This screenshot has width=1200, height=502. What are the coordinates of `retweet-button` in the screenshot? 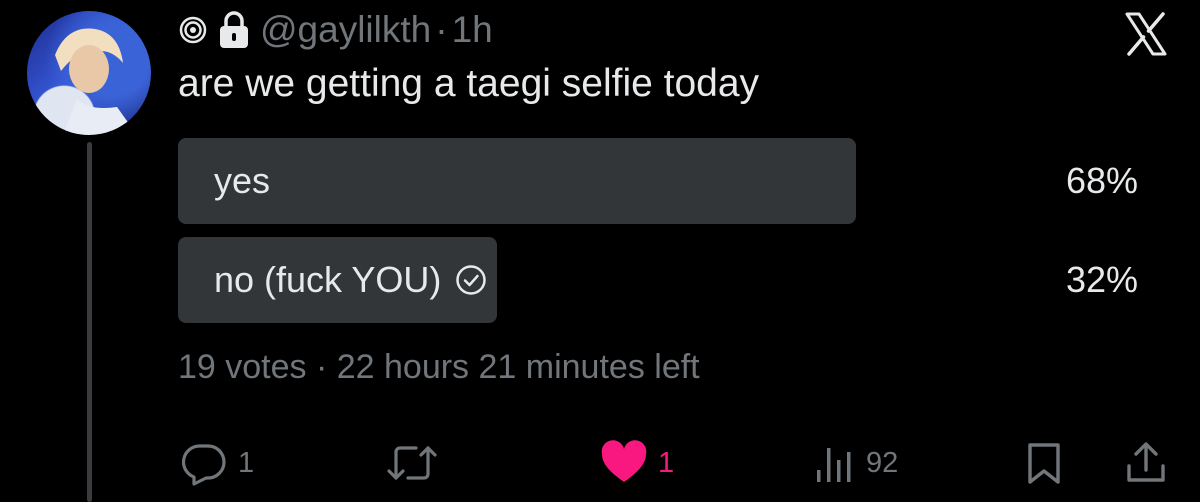 It's located at (412, 463).